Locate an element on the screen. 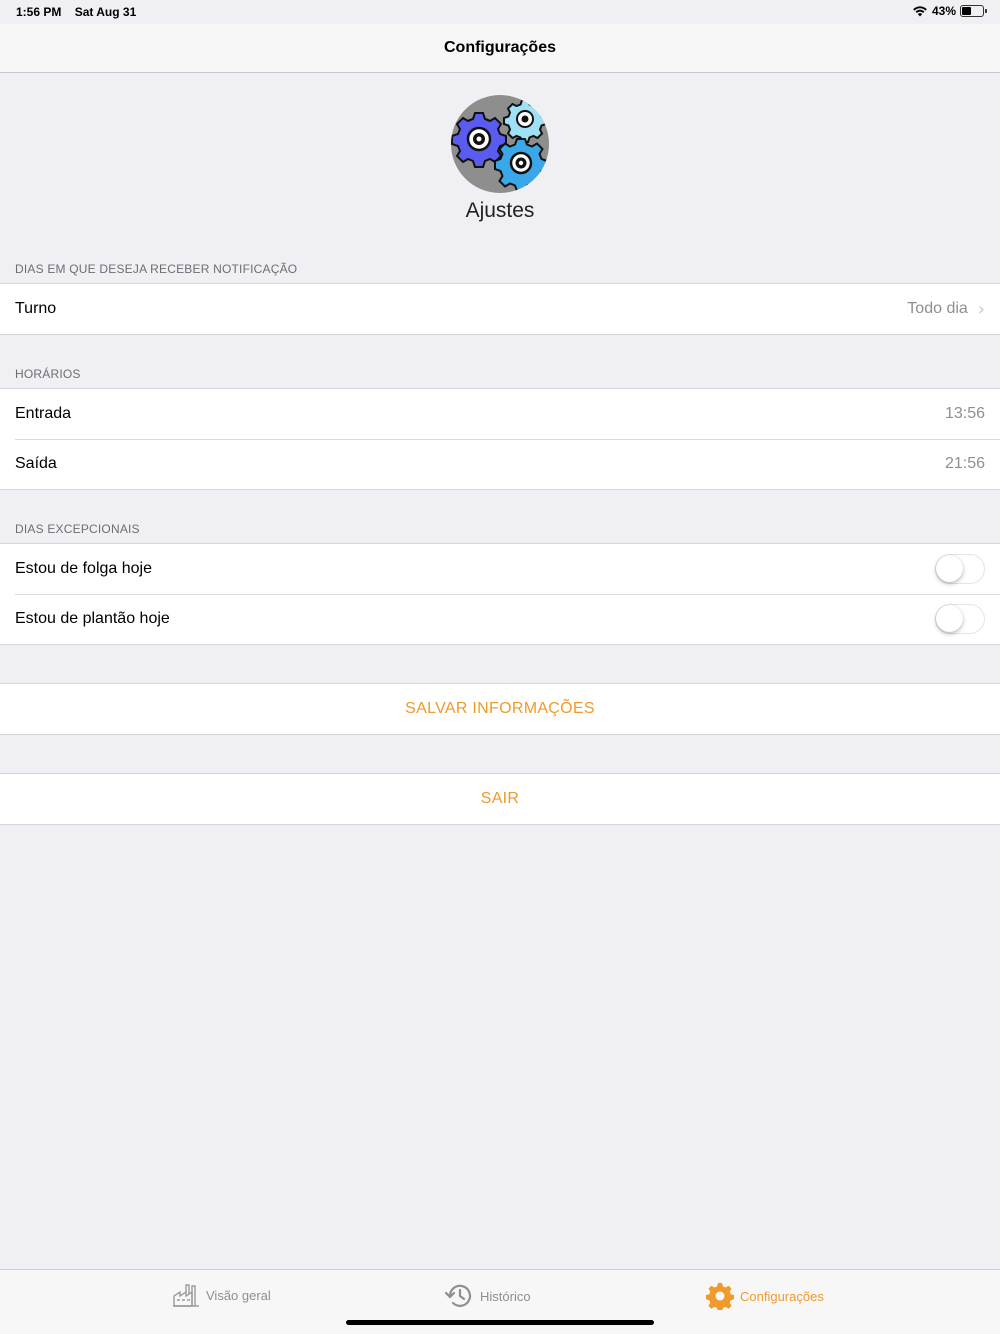 This screenshot has height=1334, width=1000. wifi-icon is located at coordinates (920, 11).